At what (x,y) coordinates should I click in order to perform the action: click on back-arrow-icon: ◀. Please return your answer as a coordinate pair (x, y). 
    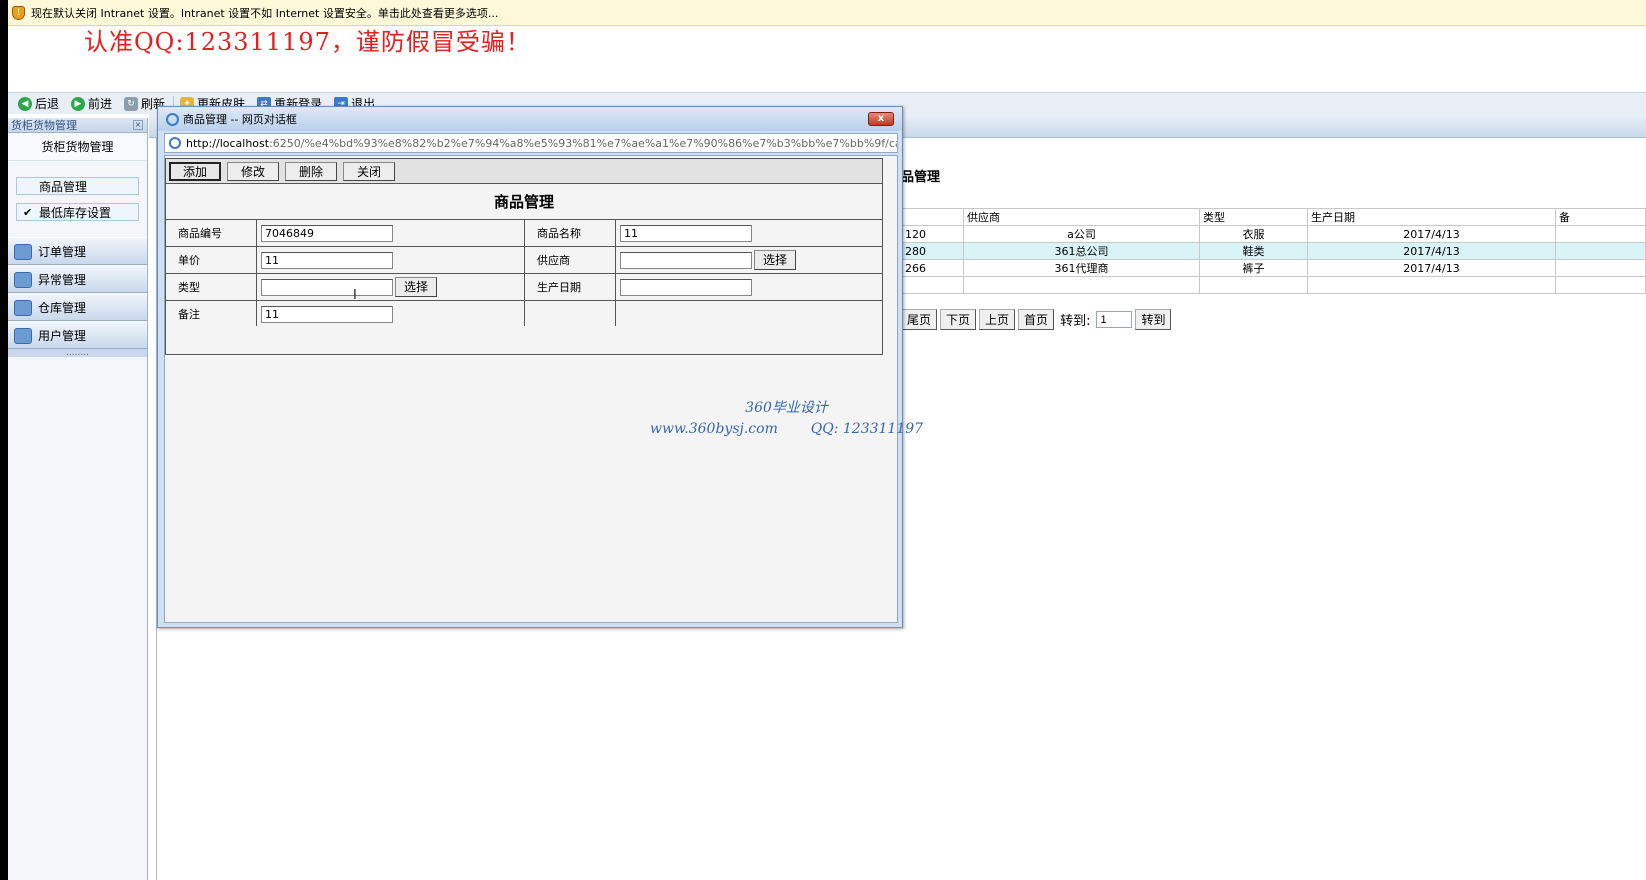
    Looking at the image, I should click on (25, 103).